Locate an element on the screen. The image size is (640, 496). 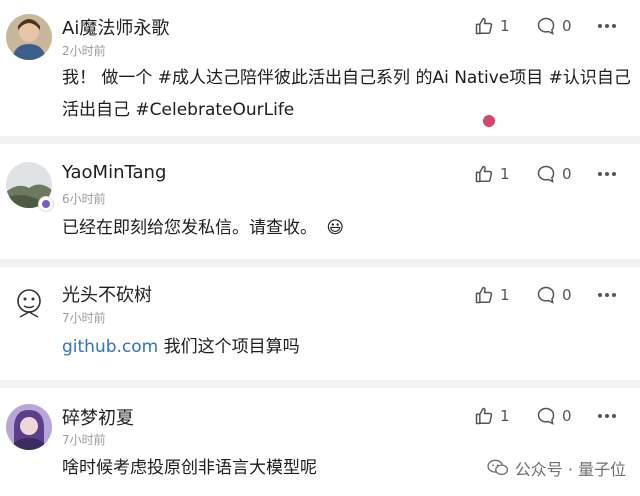
username: YaoMinTang is located at coordinates (114, 172).